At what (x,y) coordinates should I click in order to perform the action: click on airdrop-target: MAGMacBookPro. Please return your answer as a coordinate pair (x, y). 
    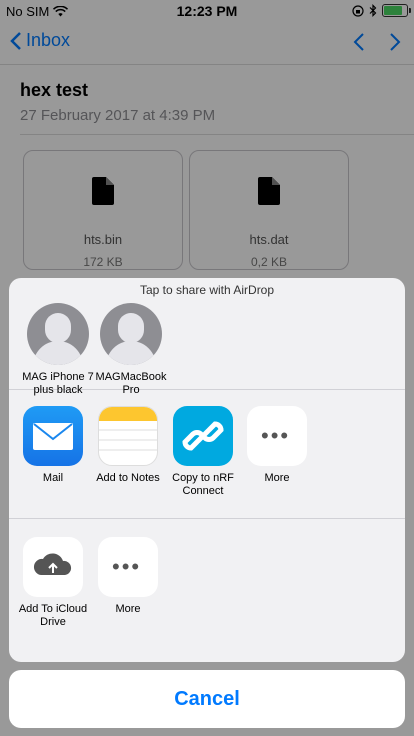
    Looking at the image, I should click on (131, 350).